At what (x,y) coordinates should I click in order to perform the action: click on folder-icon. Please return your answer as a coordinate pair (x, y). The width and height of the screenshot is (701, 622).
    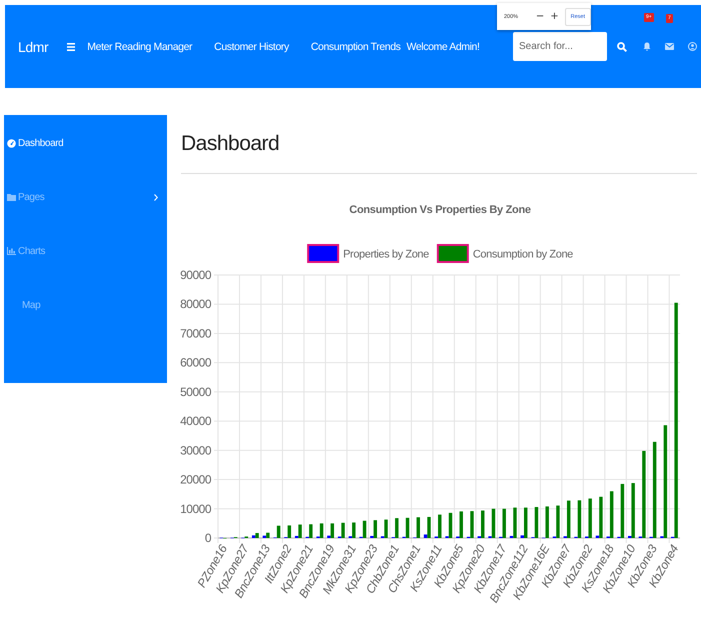
    Looking at the image, I should click on (11, 197).